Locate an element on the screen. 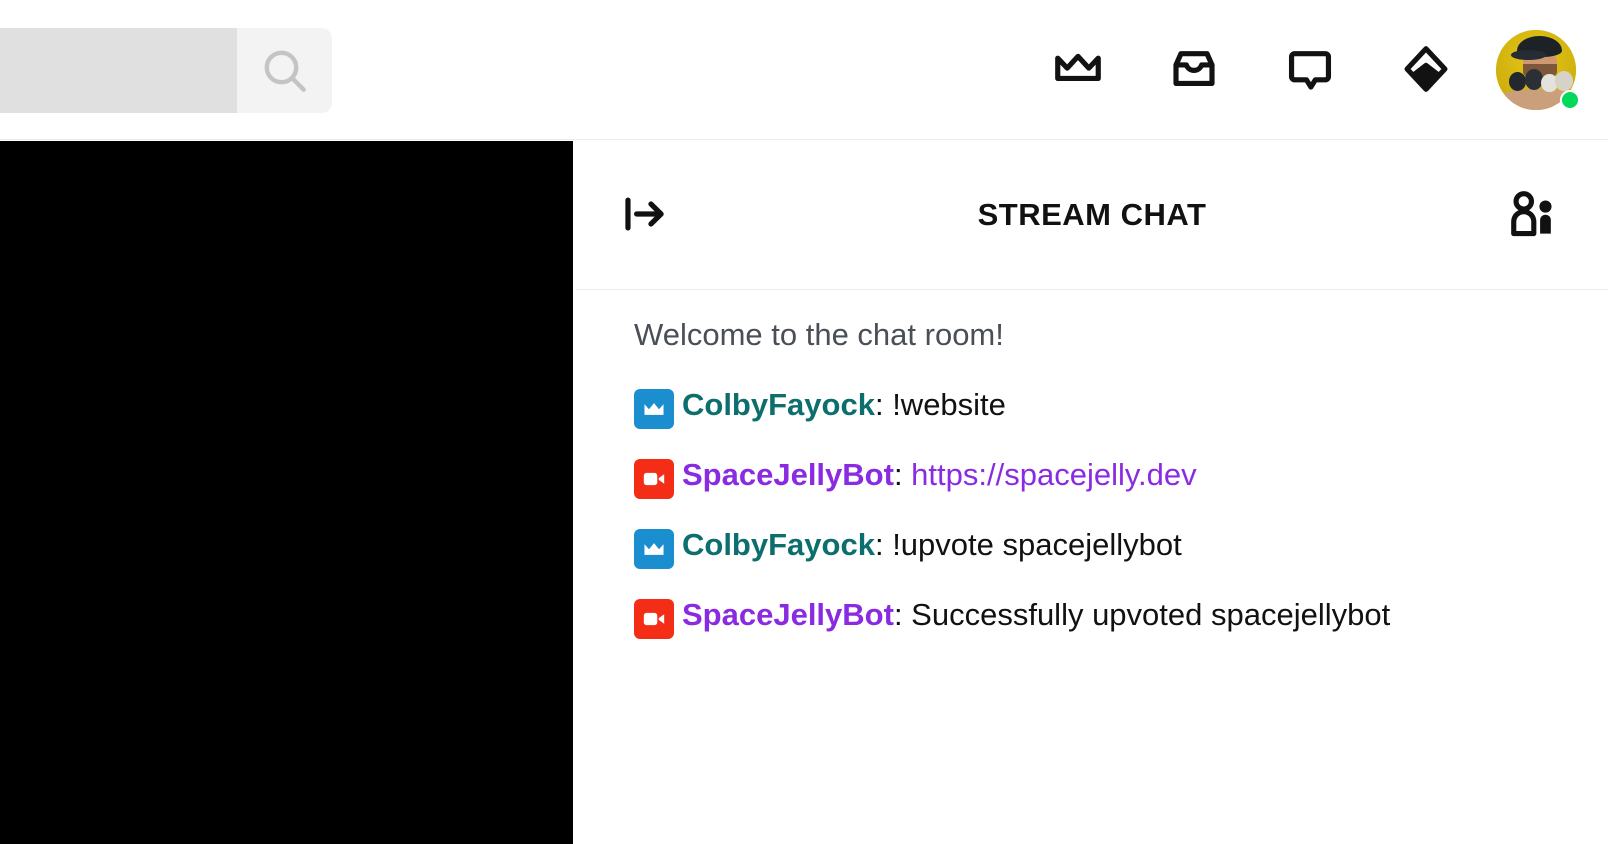 This screenshot has height=844, width=1608. search-button is located at coordinates (284, 70).